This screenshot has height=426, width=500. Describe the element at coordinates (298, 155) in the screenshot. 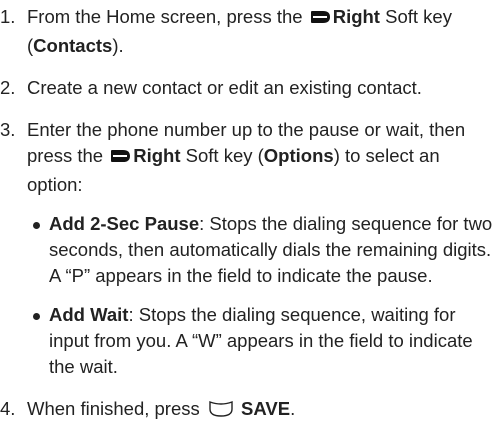

I see `key-function-options: Options` at that location.